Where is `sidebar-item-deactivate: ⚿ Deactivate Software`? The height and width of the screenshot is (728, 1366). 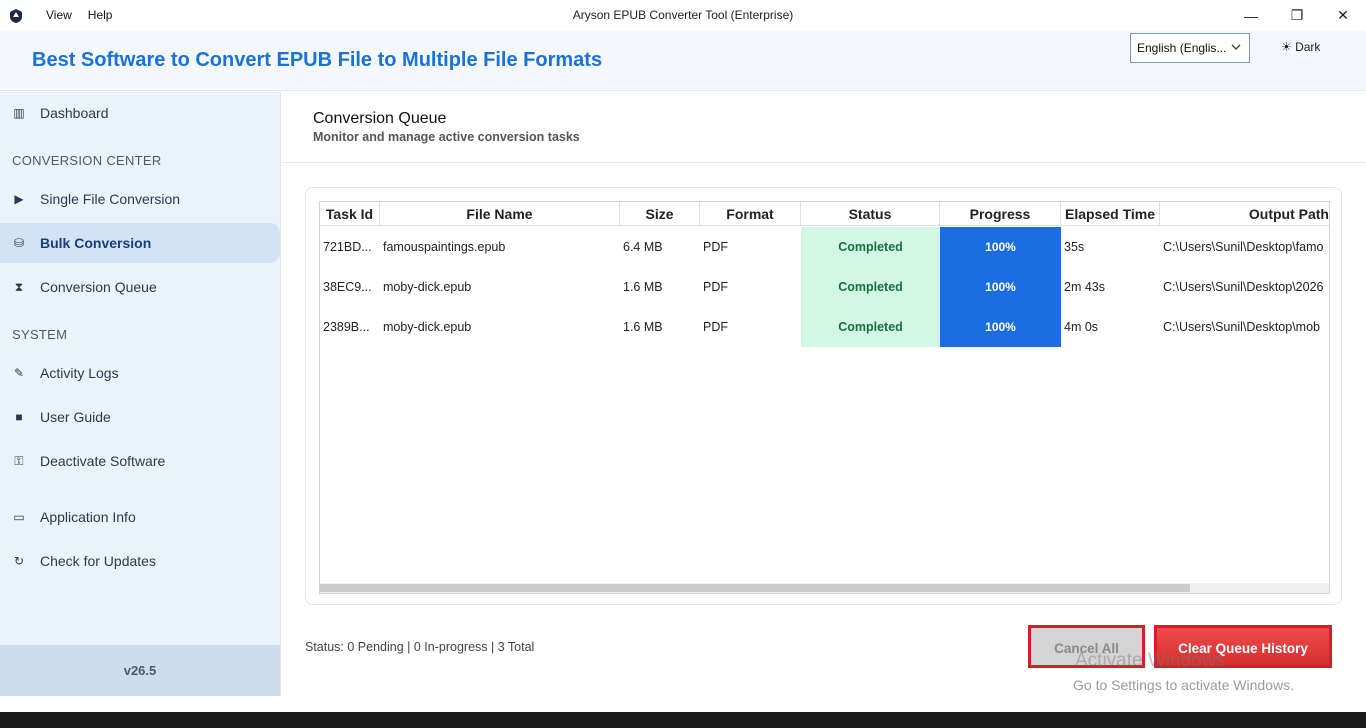 sidebar-item-deactivate: ⚿ Deactivate Software is located at coordinates (140, 461).